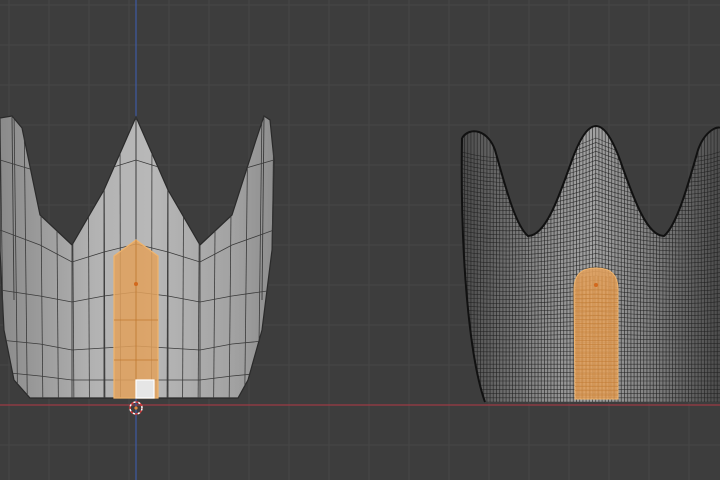  What do you see at coordinates (596, 333) in the screenshot?
I see `subdivided-selected-faces` at bounding box center [596, 333].